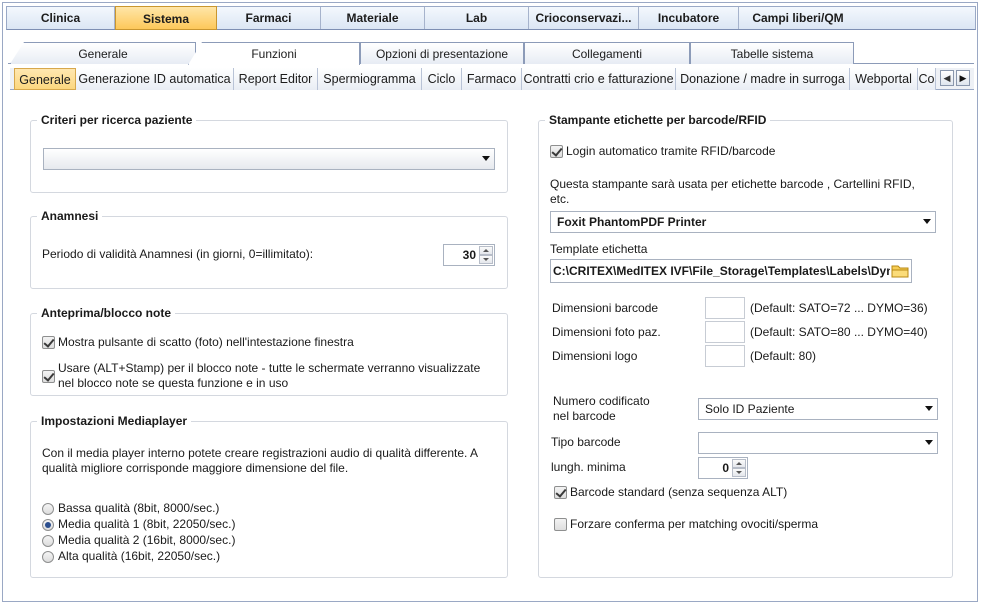 Image resolution: width=982 pixels, height=606 pixels. What do you see at coordinates (743, 222) in the screenshot?
I see `printer-select: Foxit PhantomPDF Printer` at bounding box center [743, 222].